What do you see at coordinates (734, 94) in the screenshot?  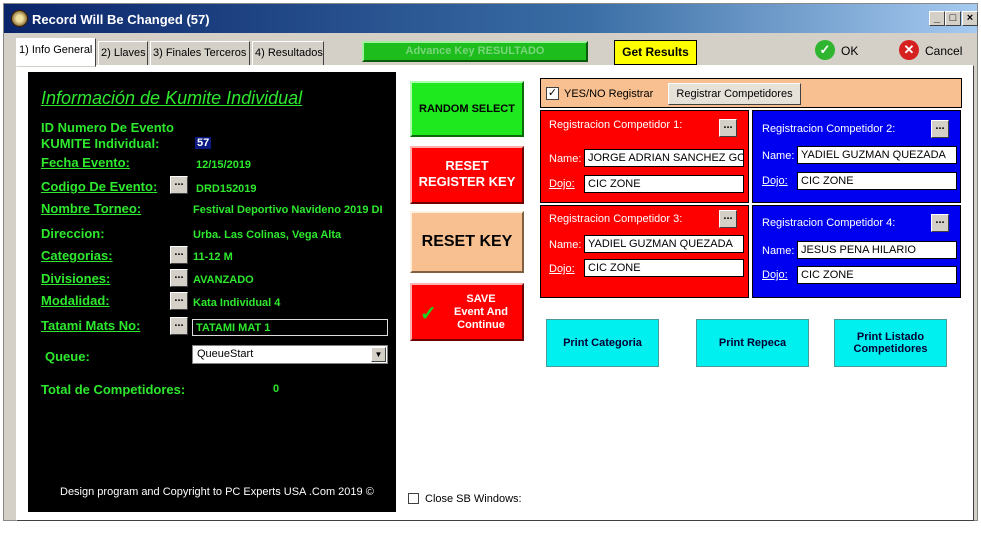 I see `registrar-competidores-button: Registrar Competidores` at bounding box center [734, 94].